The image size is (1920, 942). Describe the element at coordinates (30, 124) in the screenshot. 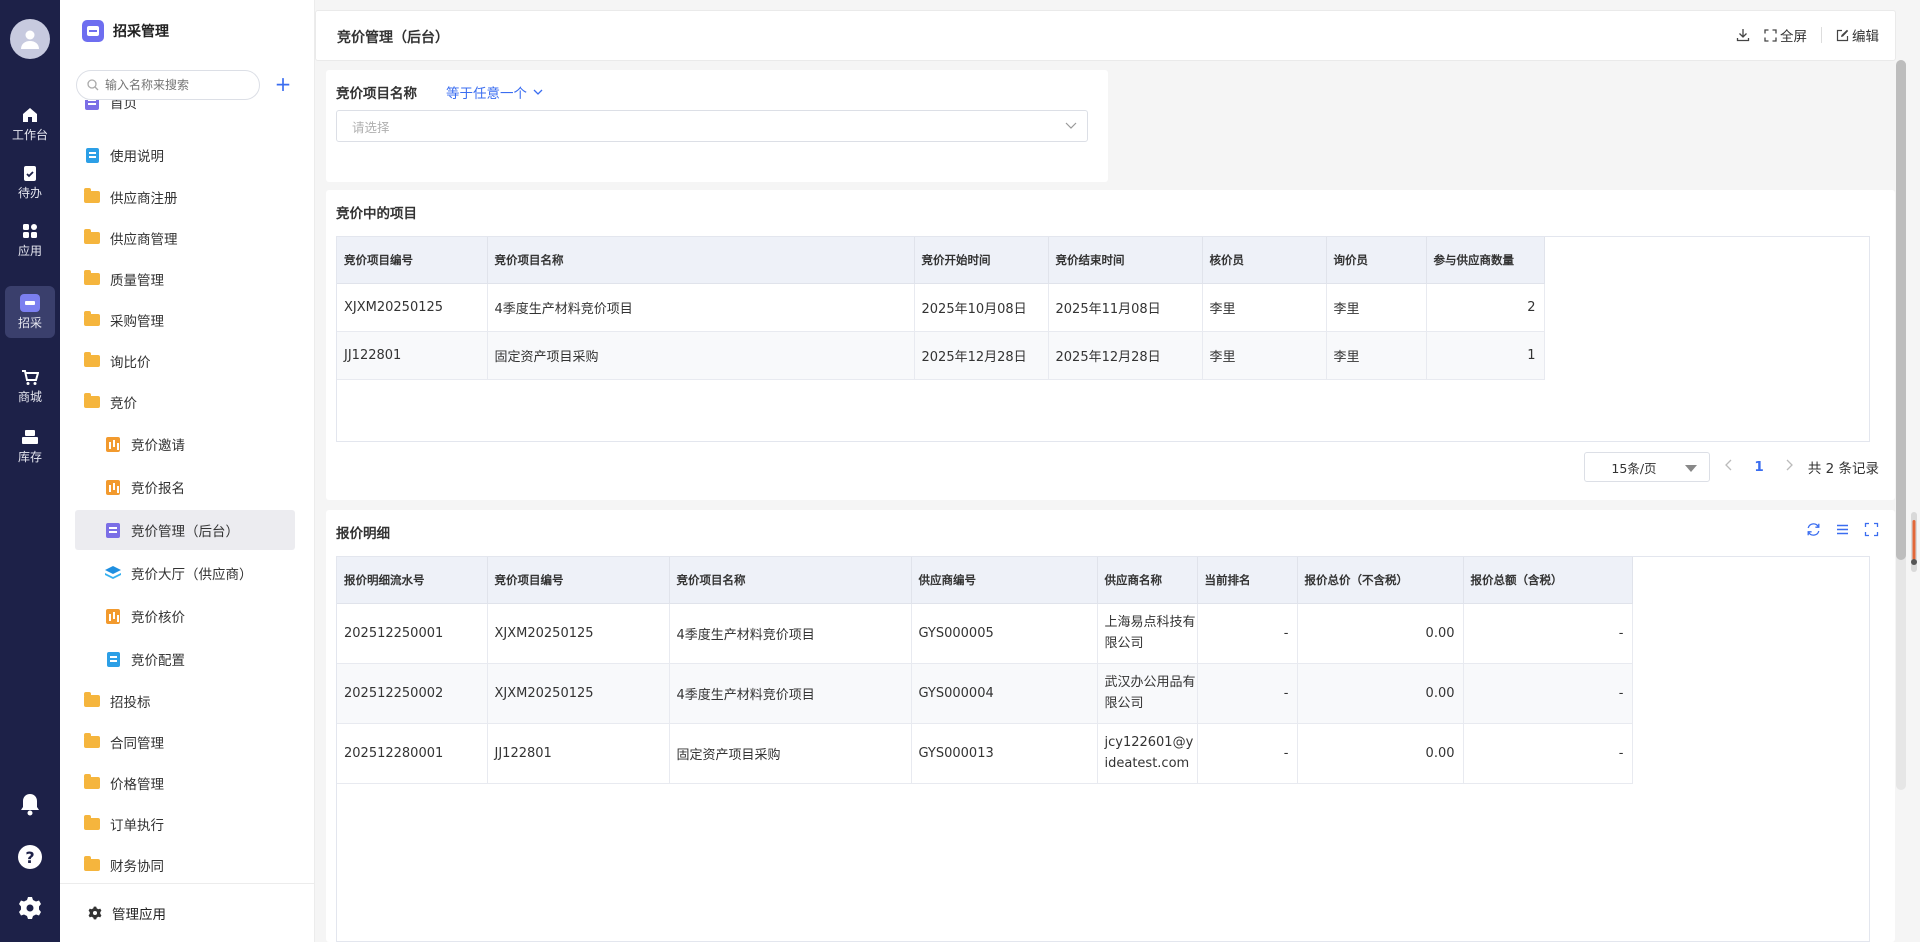

I see `nav-item-workbench: 工作台` at that location.